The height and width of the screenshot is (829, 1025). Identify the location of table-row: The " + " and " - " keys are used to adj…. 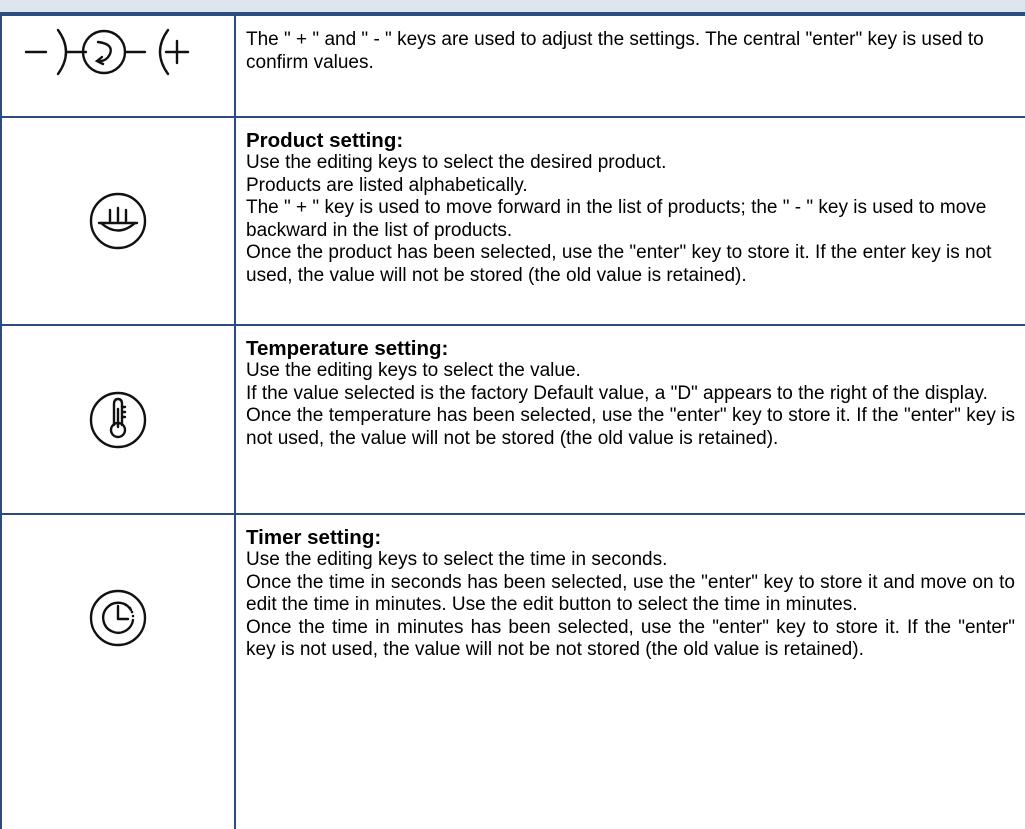
(512, 66).